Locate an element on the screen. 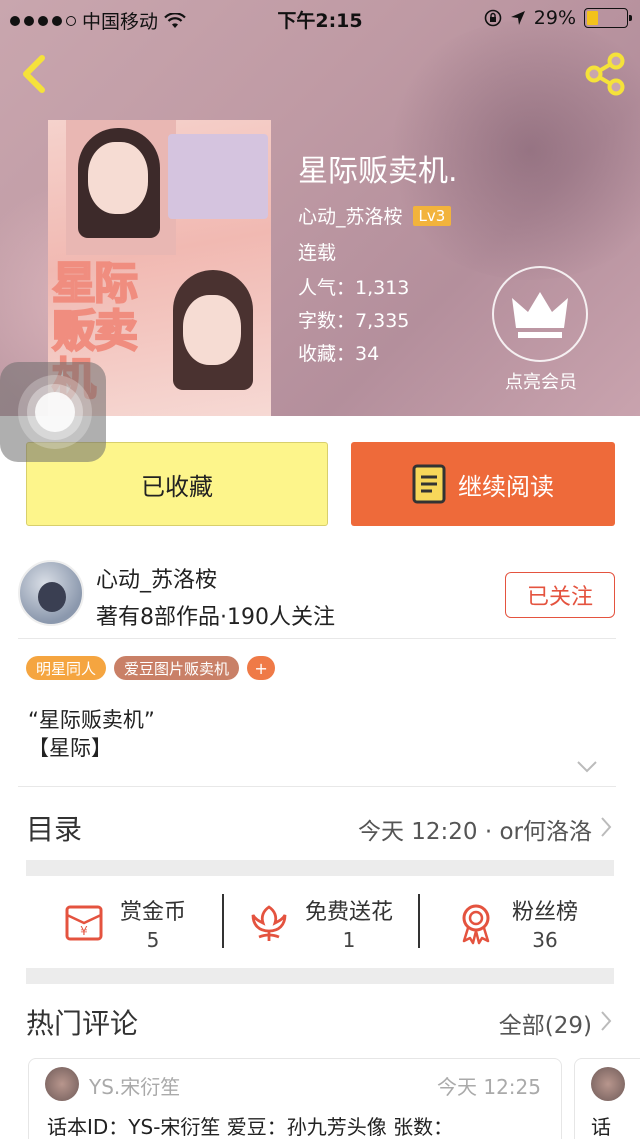  fan-ranking-button: 粉丝榜 36 is located at coordinates (516, 923).